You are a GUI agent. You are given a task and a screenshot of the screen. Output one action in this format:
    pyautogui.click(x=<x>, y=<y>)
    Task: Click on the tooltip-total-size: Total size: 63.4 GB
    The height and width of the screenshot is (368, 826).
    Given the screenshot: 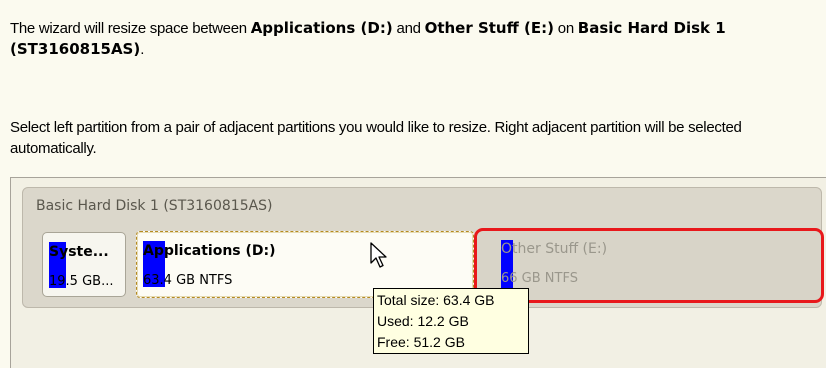 What is the action you would take?
    pyautogui.click(x=436, y=300)
    